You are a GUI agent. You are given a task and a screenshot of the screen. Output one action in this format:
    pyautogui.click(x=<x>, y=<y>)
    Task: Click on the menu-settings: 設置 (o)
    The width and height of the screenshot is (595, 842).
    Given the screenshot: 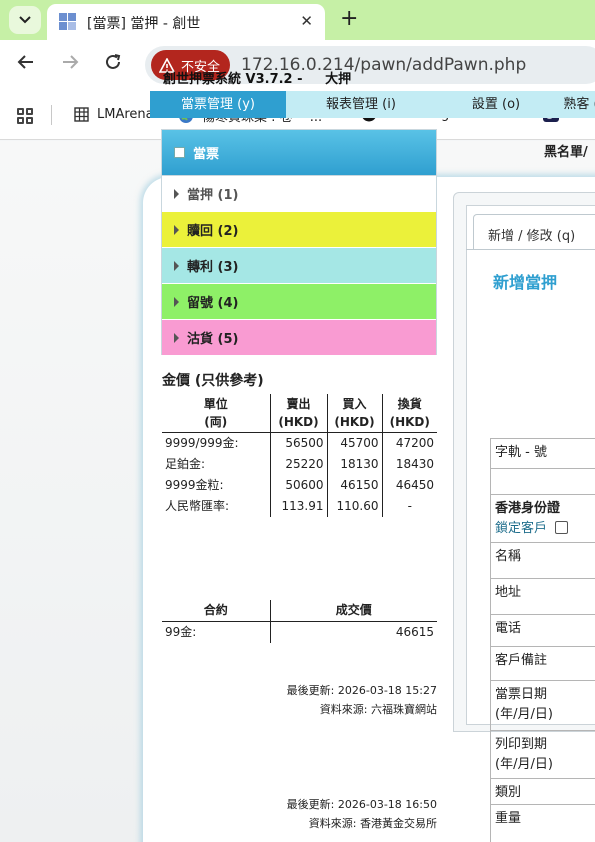 What is the action you would take?
    pyautogui.click(x=496, y=104)
    